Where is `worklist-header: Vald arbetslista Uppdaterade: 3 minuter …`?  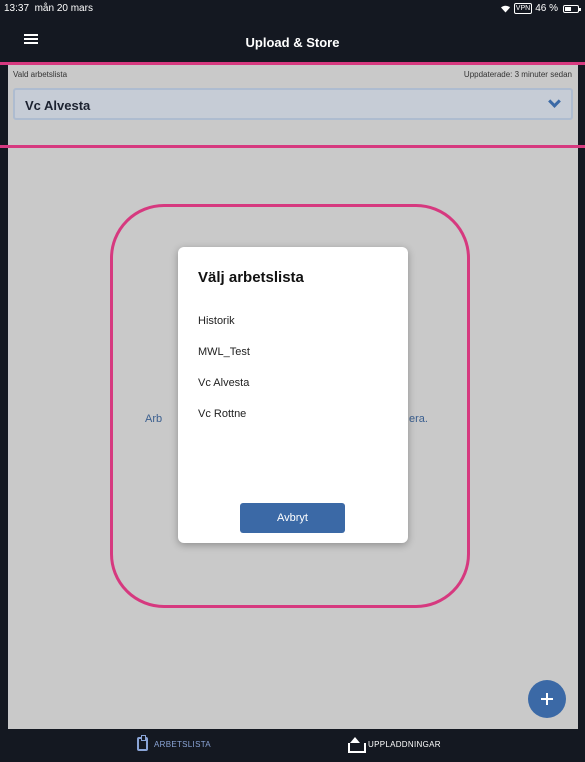
worklist-header: Vald arbetslista Uppdaterade: 3 minuter … is located at coordinates (293, 105).